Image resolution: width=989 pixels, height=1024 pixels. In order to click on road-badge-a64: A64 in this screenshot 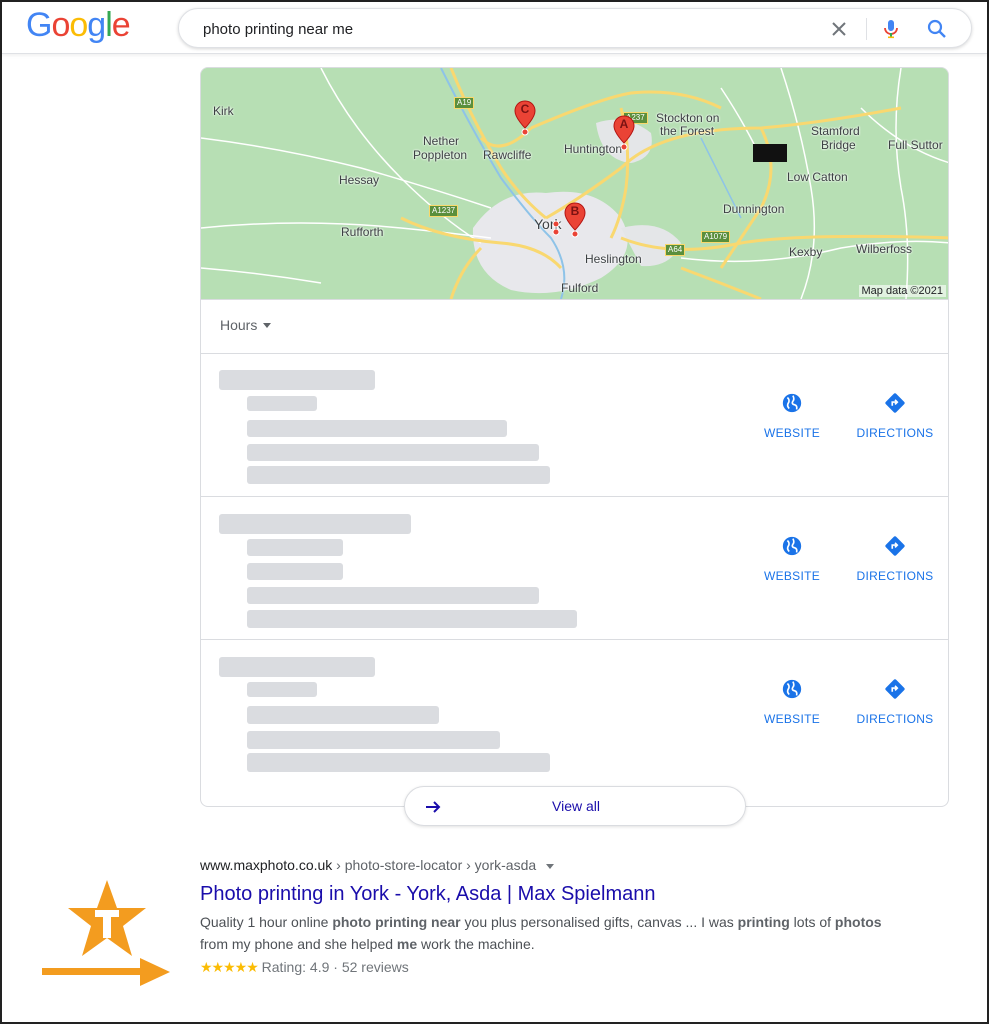, I will do `click(675, 250)`.